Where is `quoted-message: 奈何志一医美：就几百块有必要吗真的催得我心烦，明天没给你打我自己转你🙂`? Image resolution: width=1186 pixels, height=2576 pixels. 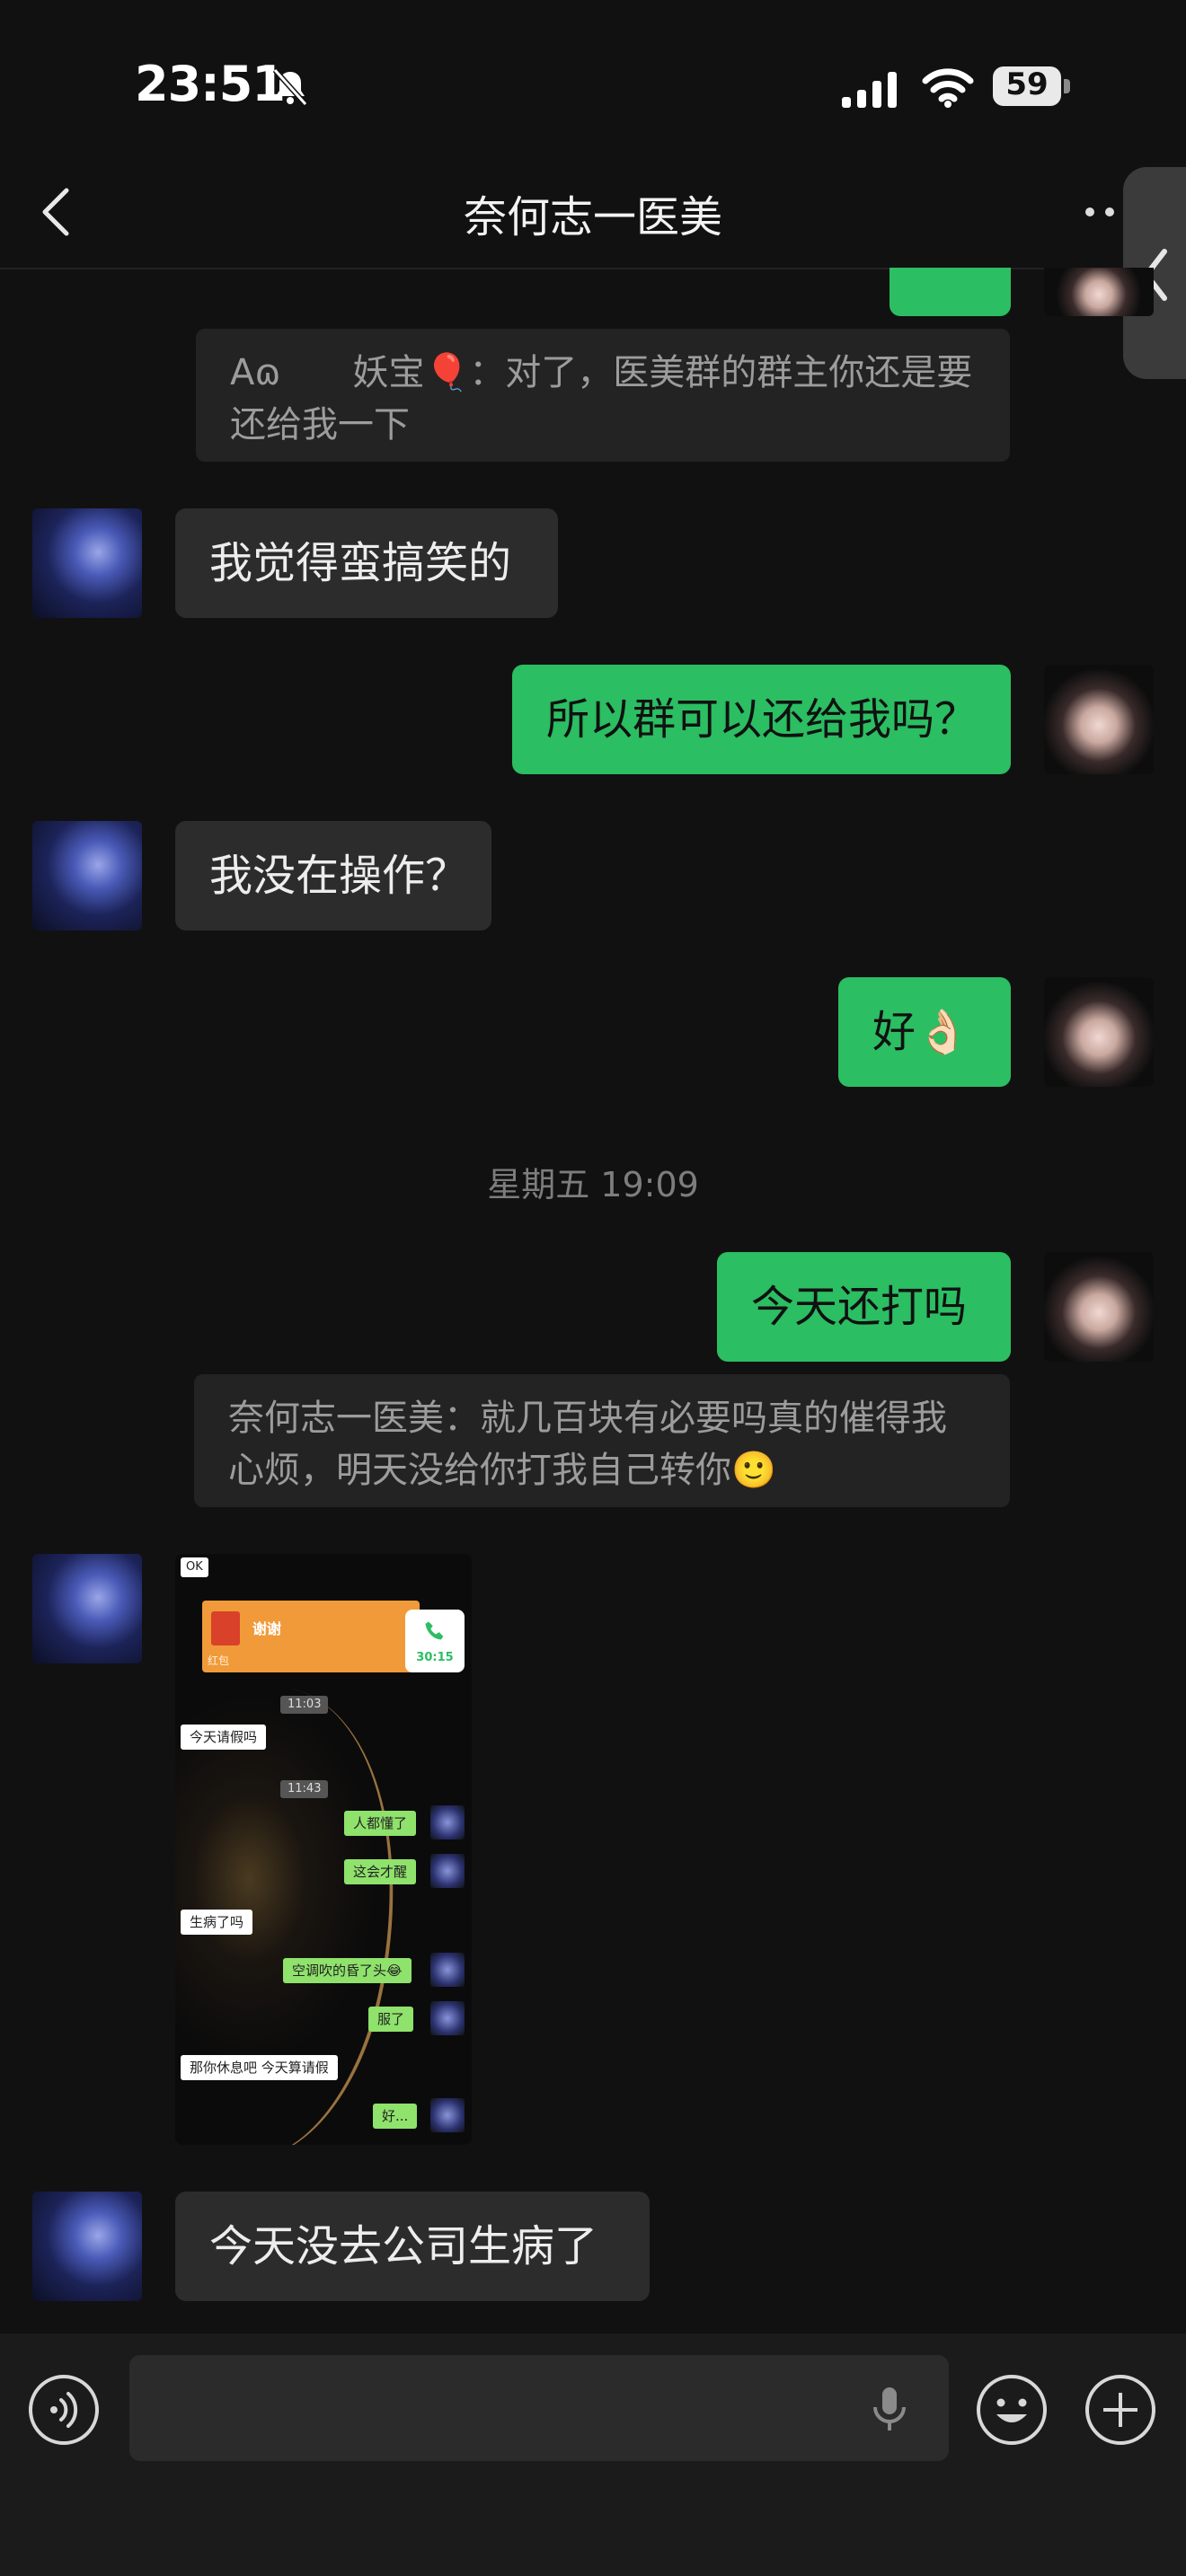
quoted-message: 奈何志一医美：就几百块有必要吗真的催得我心烦，明天没给你打我自己转你🙂 is located at coordinates (602, 1440).